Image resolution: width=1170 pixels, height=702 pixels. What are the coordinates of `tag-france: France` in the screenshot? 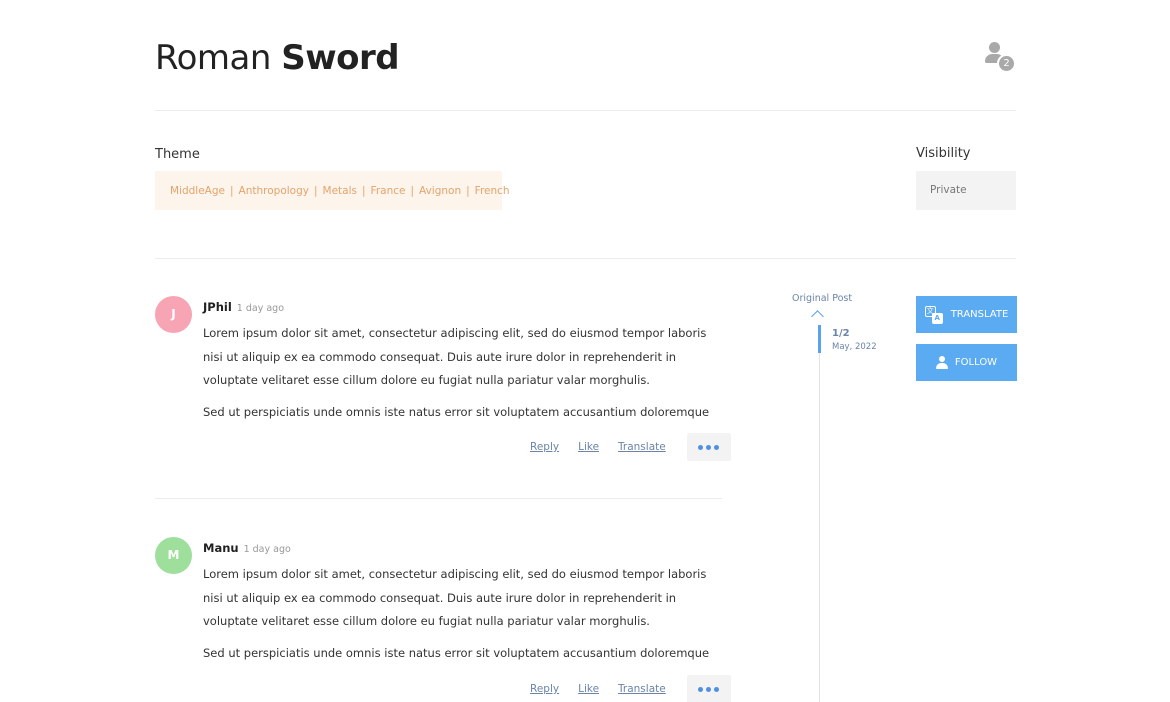 It's located at (388, 191).